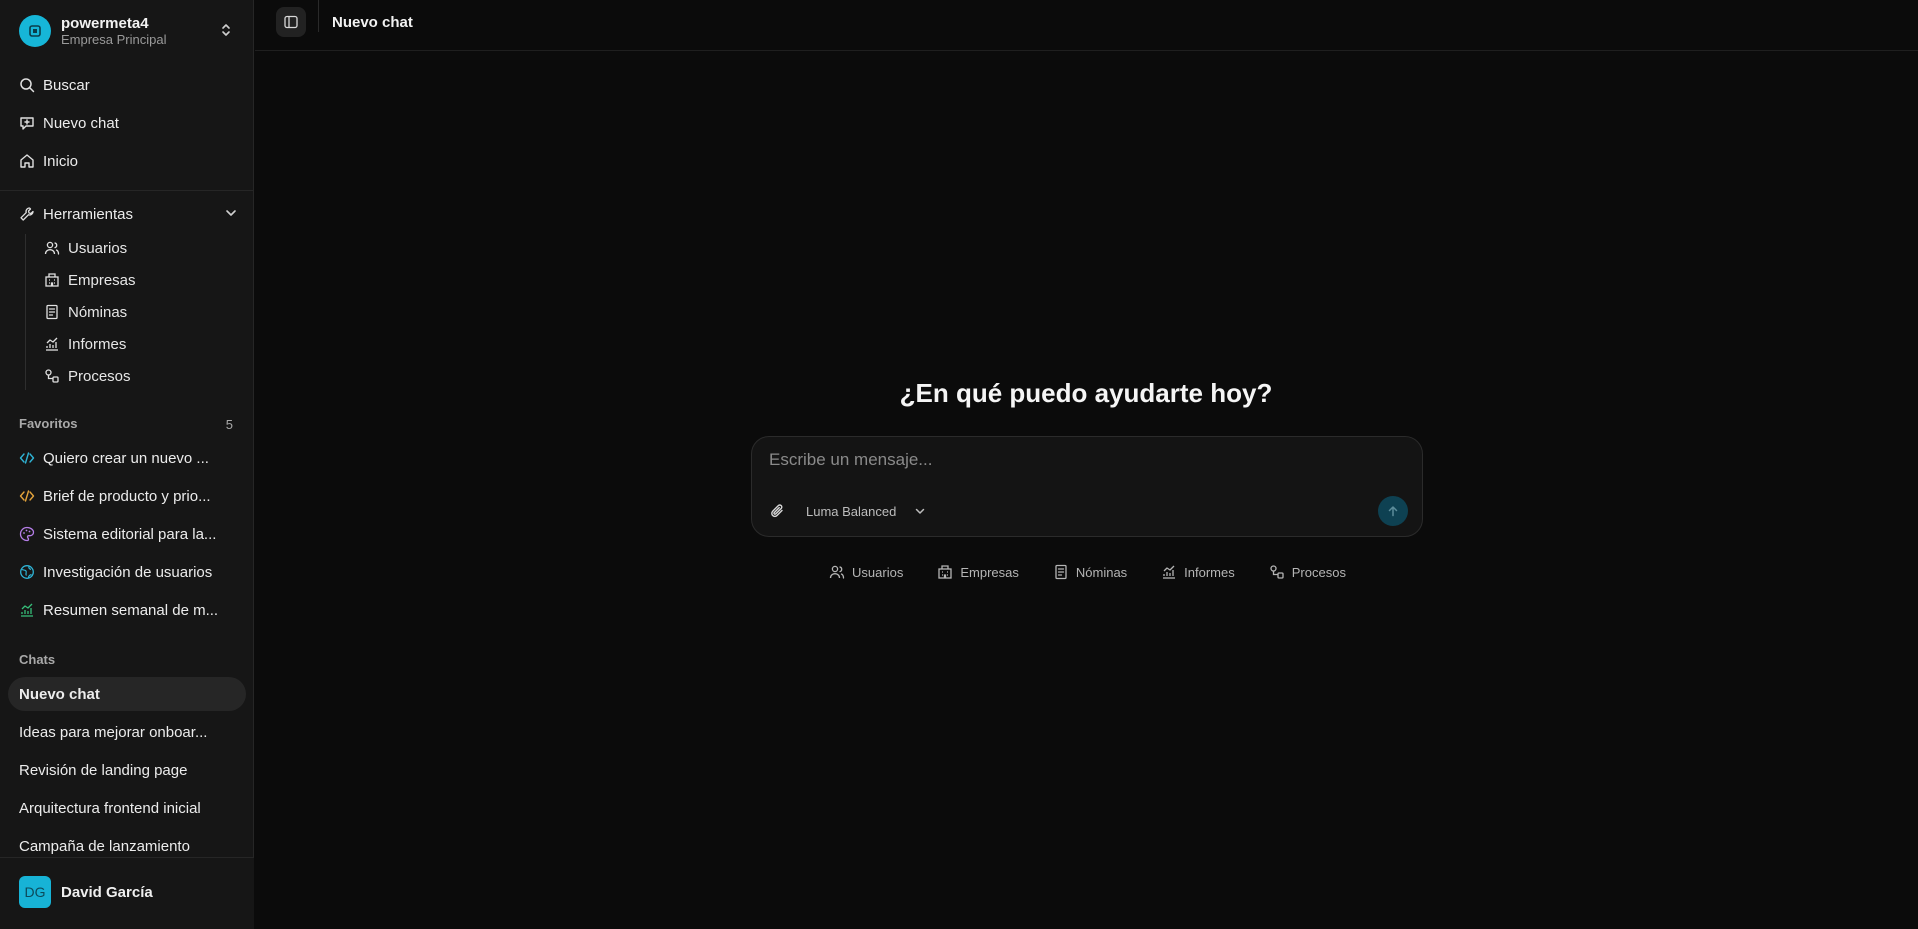 The width and height of the screenshot is (1918, 929). What do you see at coordinates (27, 572) in the screenshot?
I see `globe-icon` at bounding box center [27, 572].